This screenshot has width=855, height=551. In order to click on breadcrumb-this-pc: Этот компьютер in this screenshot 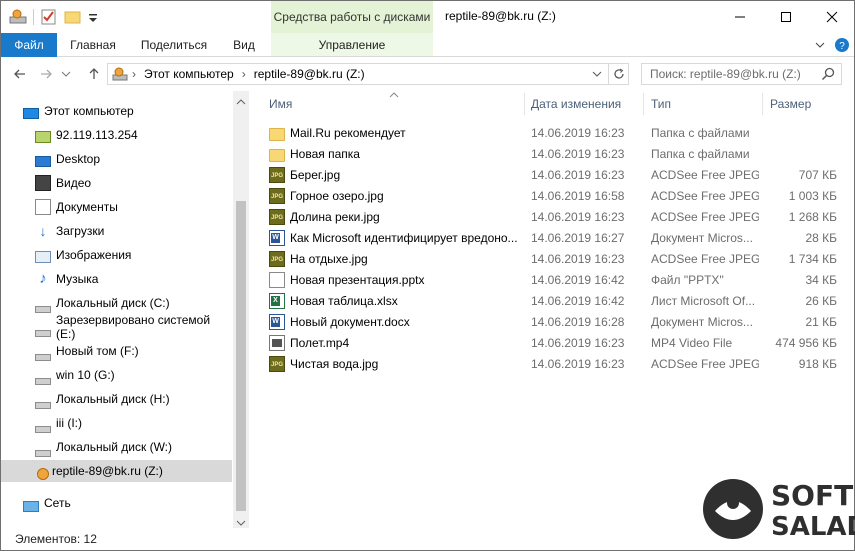, I will do `click(189, 74)`.